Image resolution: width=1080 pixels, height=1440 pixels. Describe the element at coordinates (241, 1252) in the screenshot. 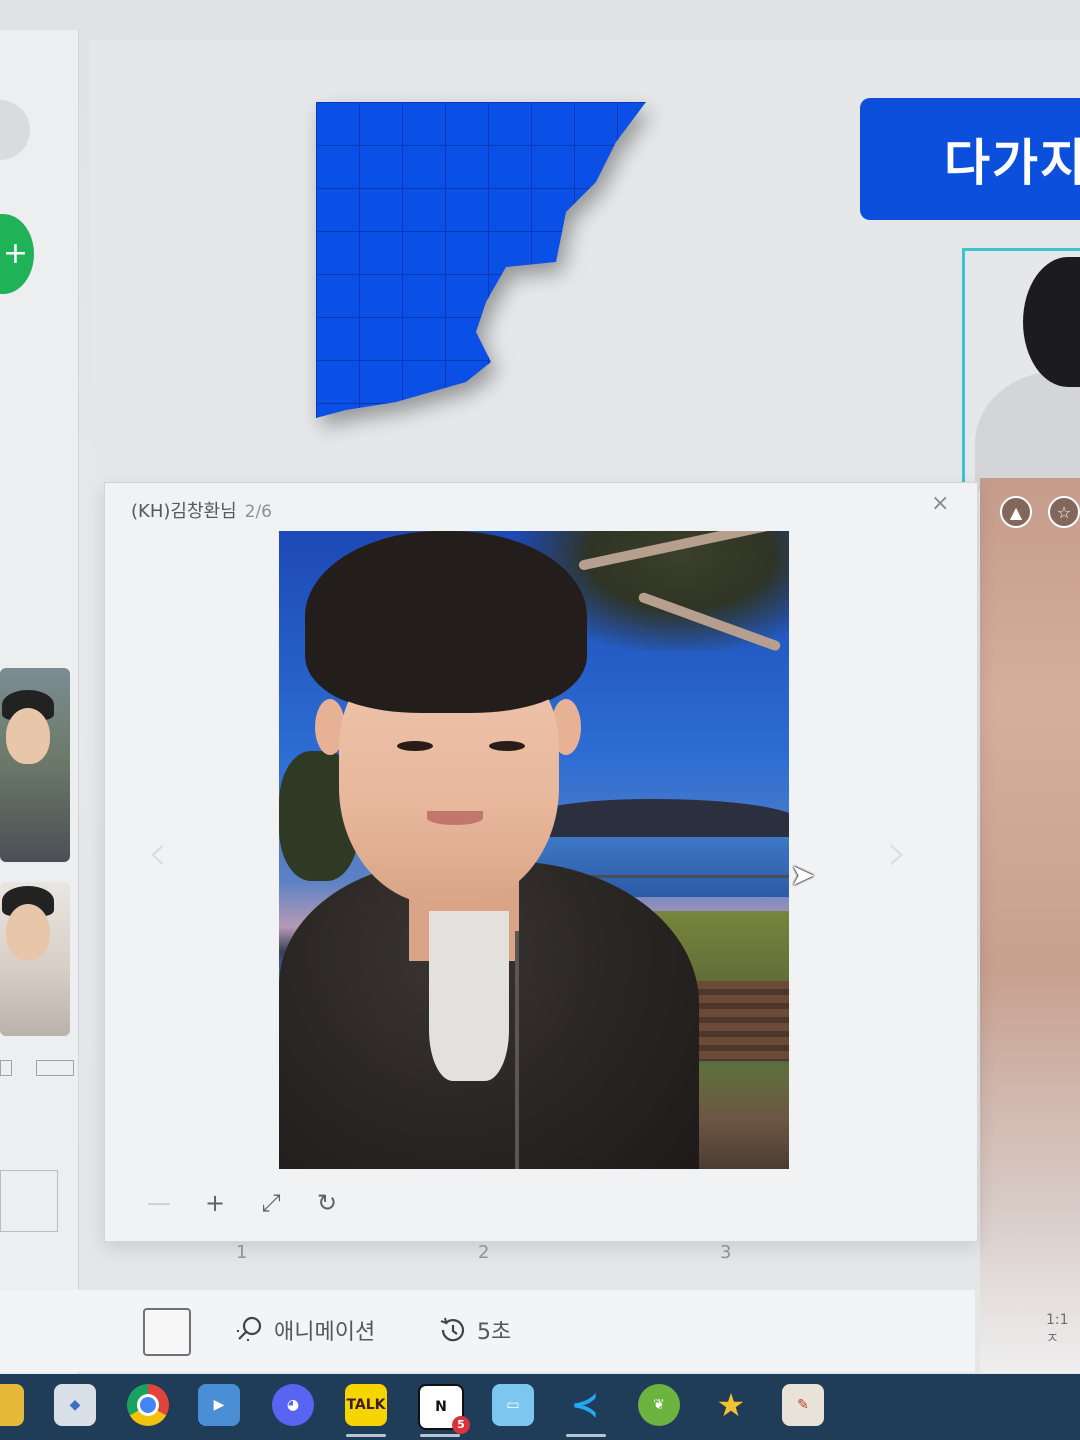

I see `page-number: 1` at that location.